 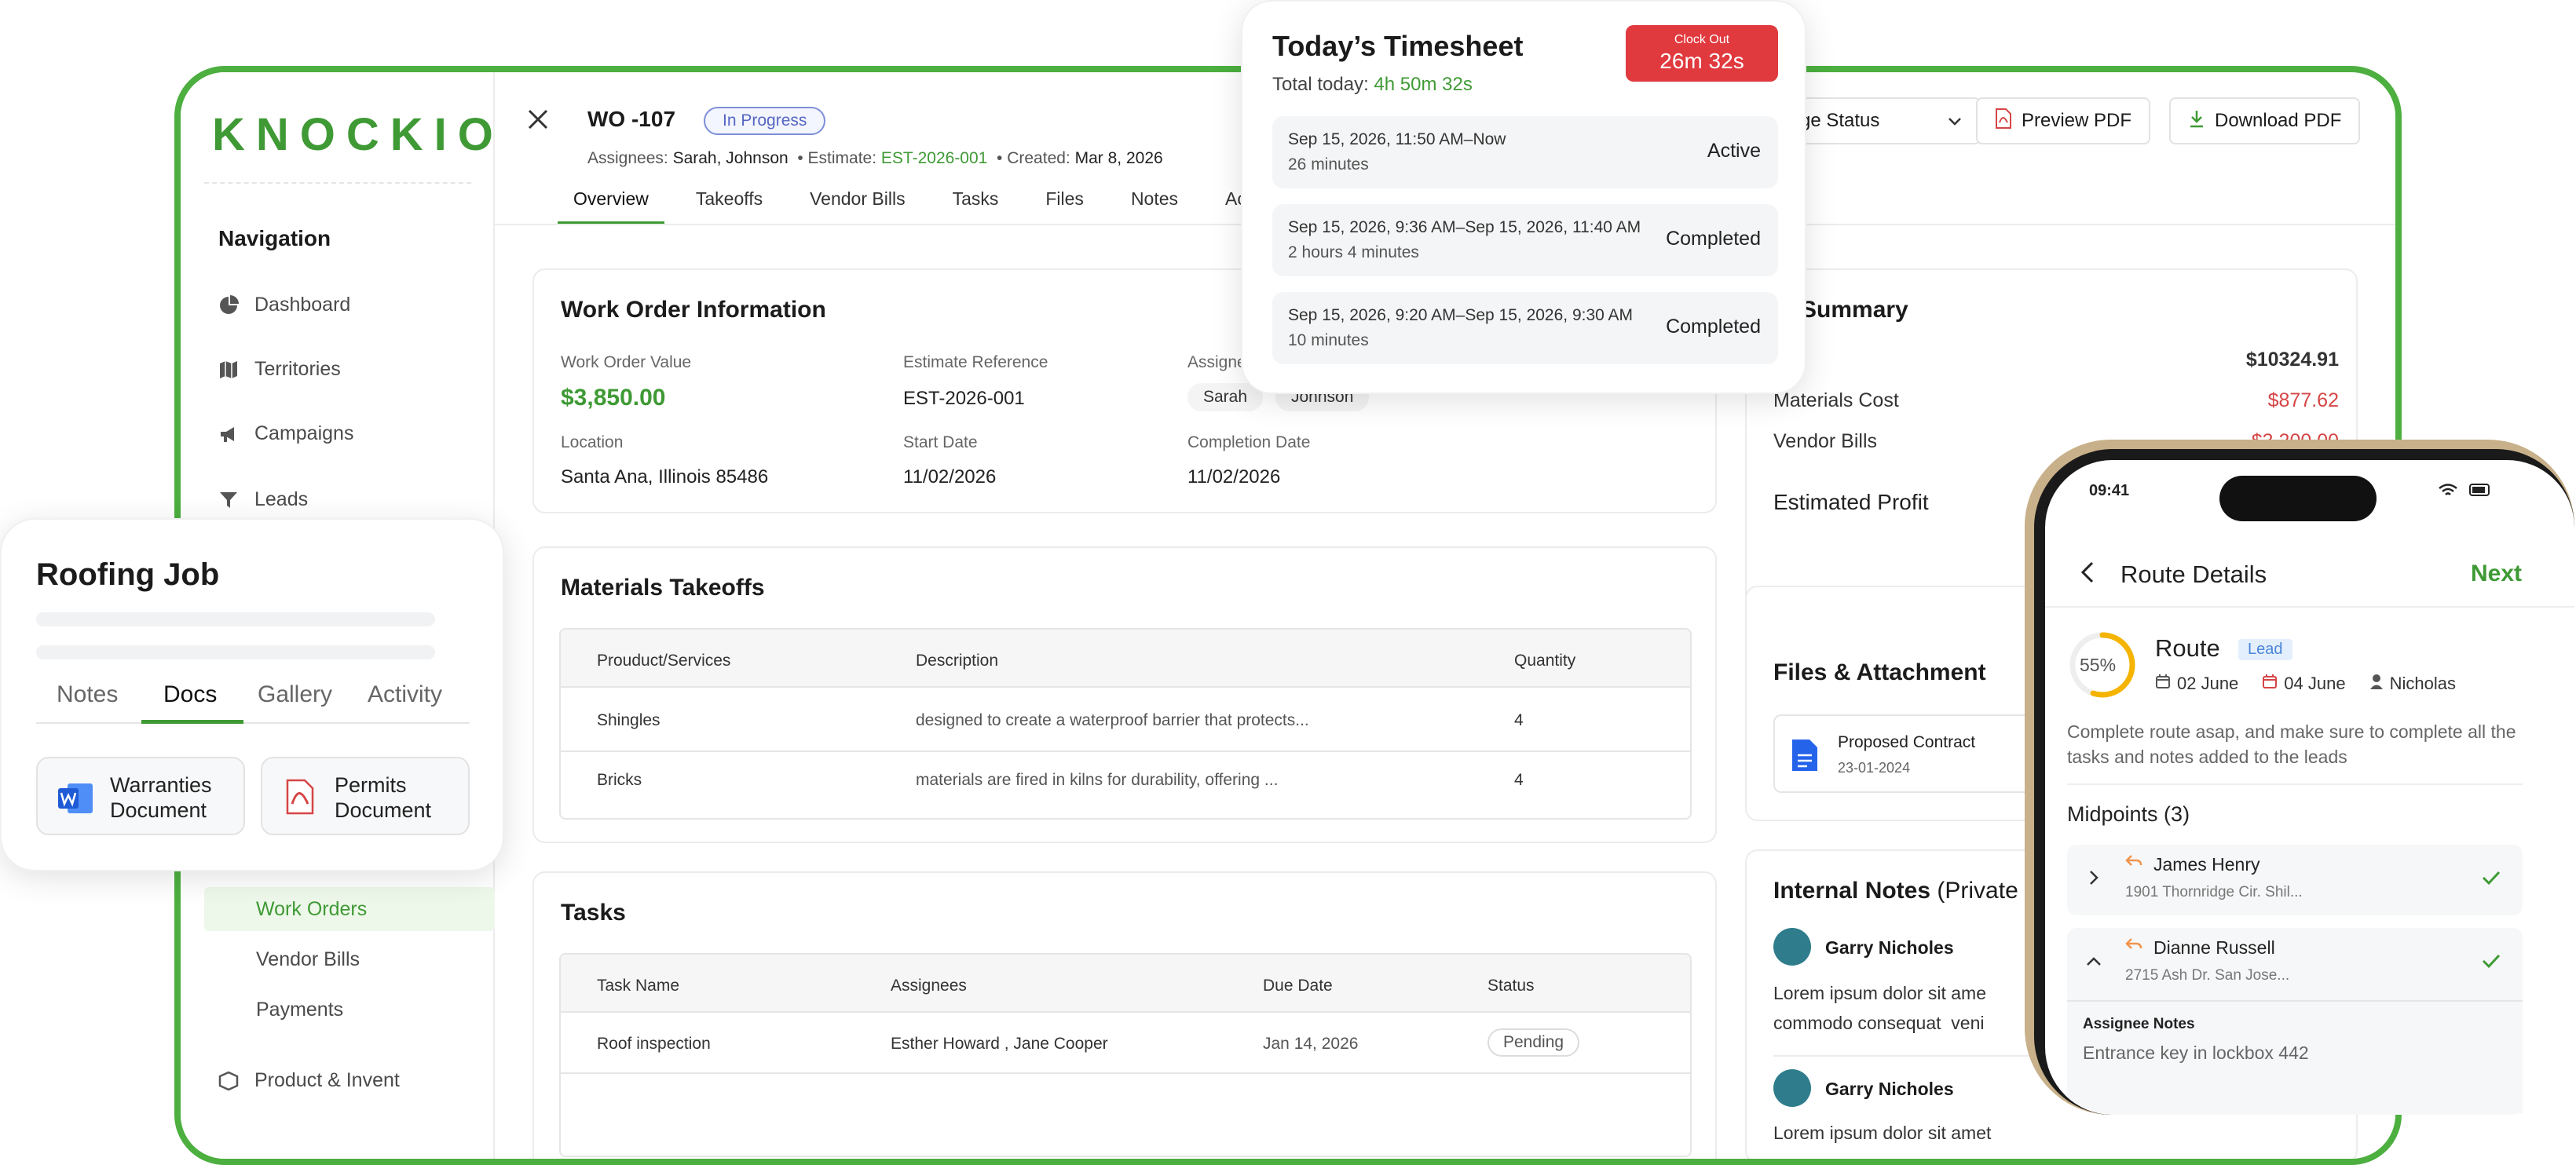 I want to click on sidebar-item-leads: Leads, so click(x=263, y=499).